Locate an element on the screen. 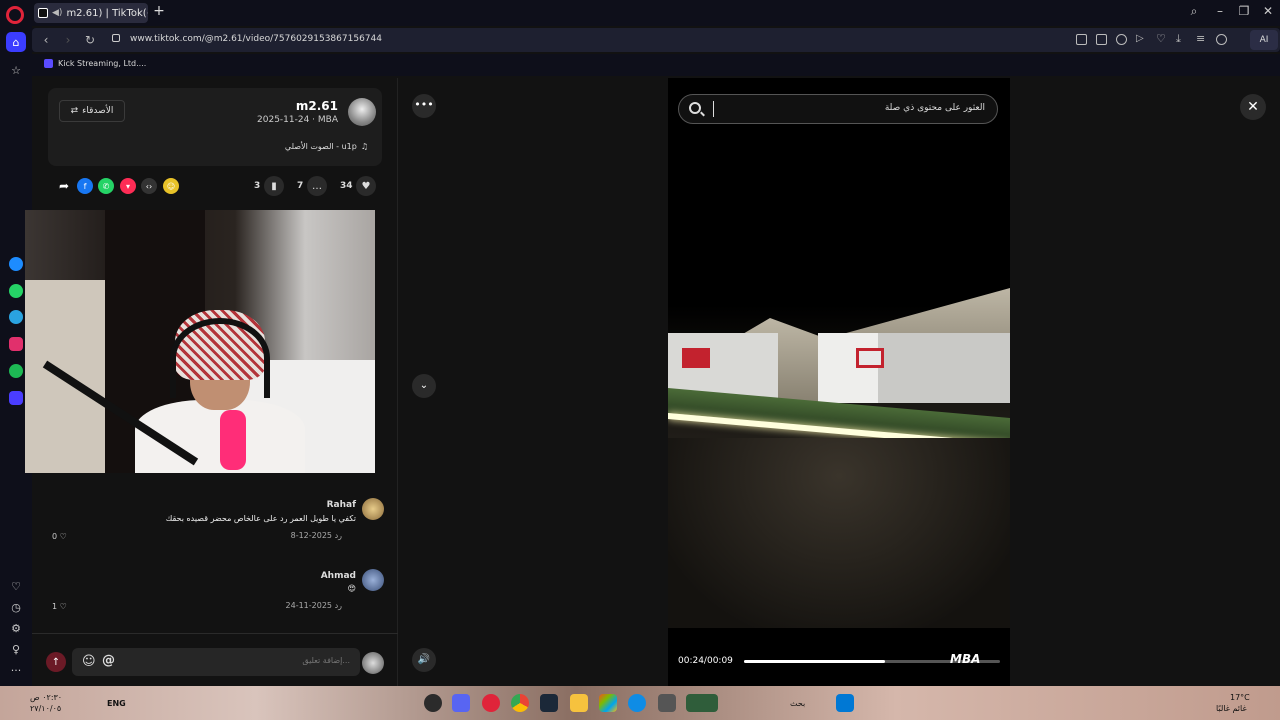  music-link: الصوت الأصلي - u1p ♫ is located at coordinates (326, 146).